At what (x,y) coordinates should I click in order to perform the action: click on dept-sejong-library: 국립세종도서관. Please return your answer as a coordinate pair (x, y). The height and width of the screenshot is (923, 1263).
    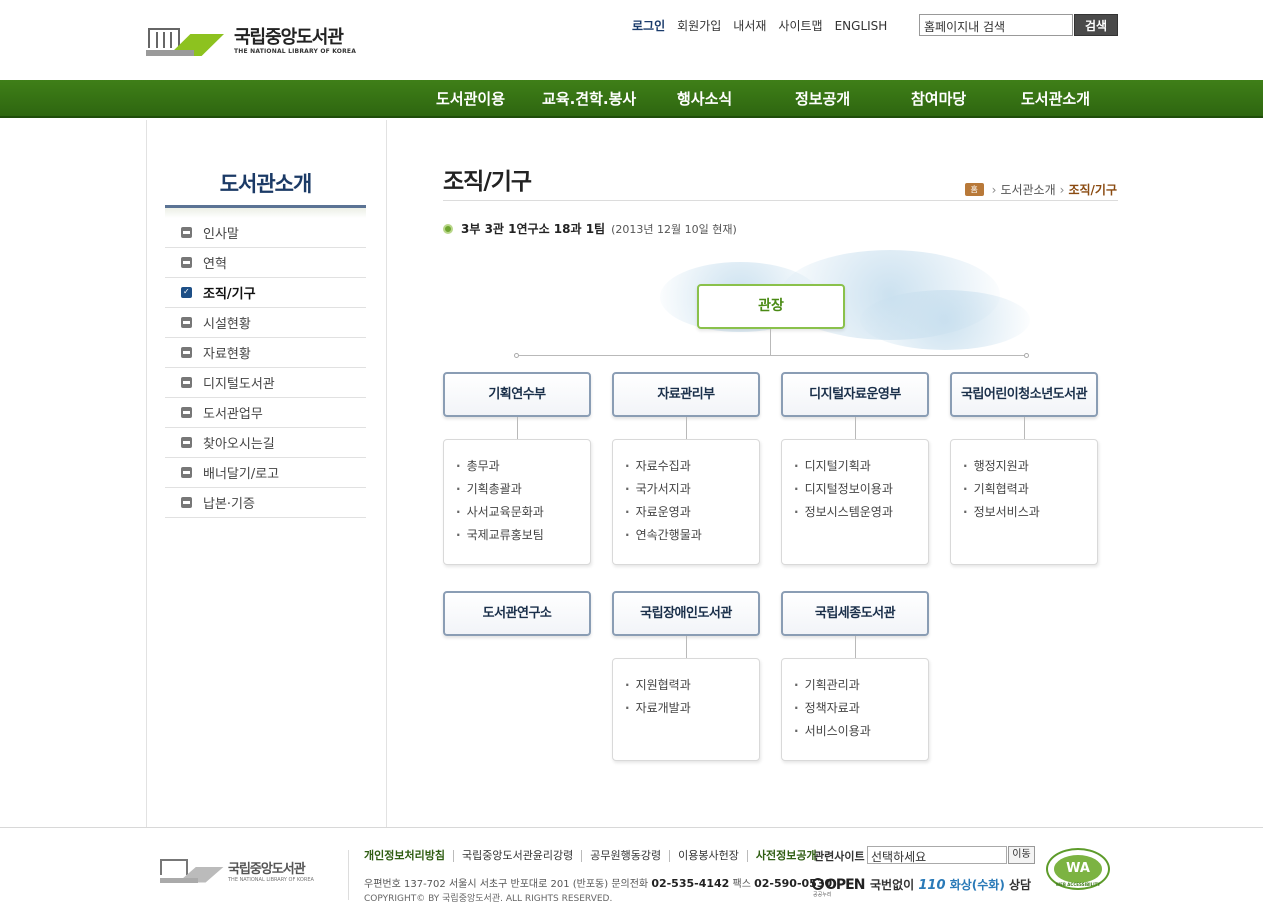
    Looking at the image, I should click on (855, 613).